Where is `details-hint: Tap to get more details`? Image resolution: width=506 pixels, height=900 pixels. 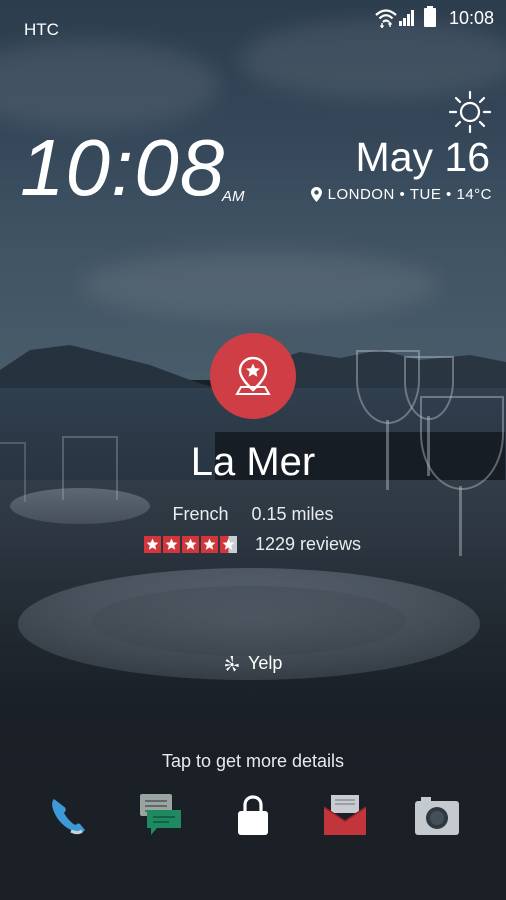 details-hint: Tap to get more details is located at coordinates (253, 761).